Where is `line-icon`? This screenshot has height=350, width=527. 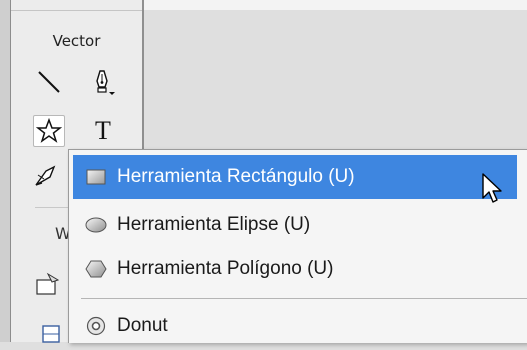 line-icon is located at coordinates (49, 82).